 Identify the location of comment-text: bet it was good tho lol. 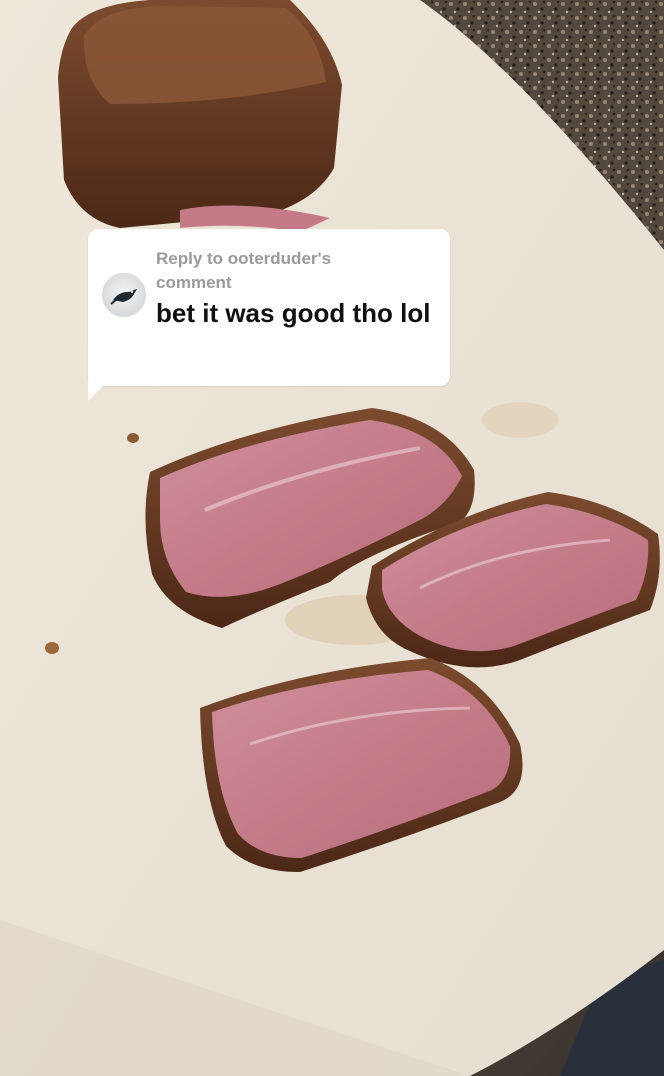
(293, 313).